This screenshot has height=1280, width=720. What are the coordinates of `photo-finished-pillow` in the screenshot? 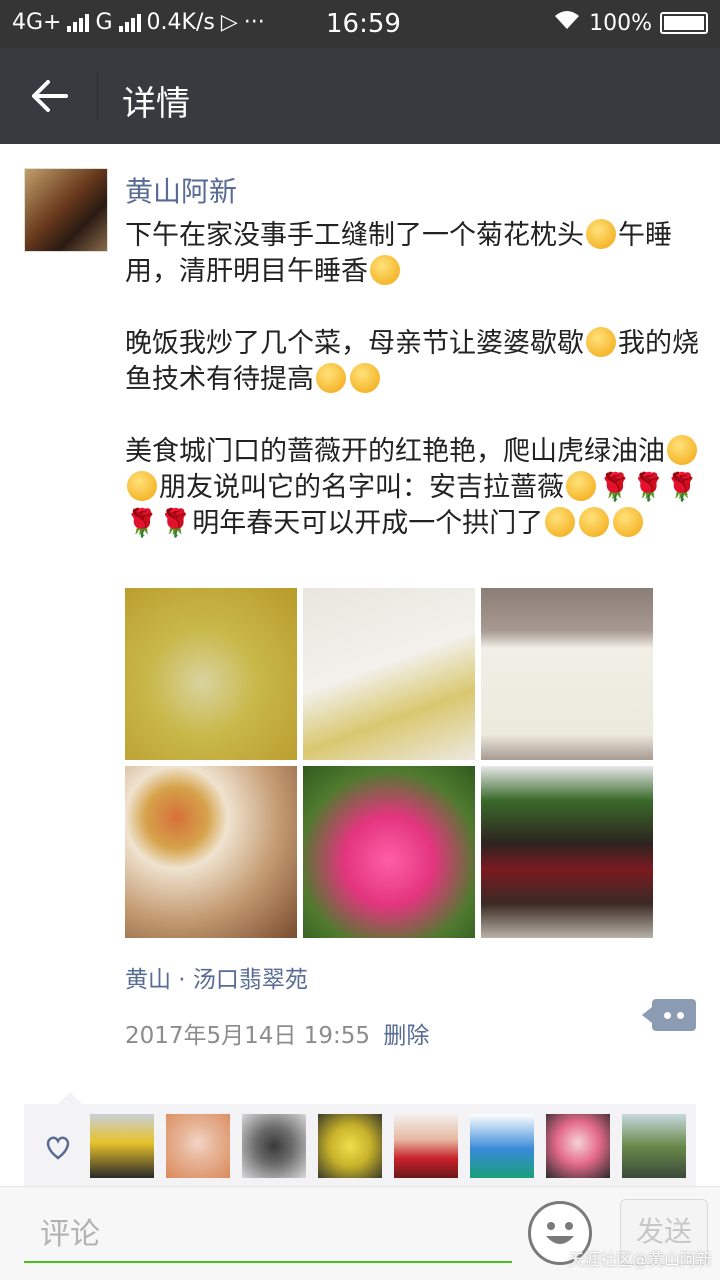 It's located at (567, 674).